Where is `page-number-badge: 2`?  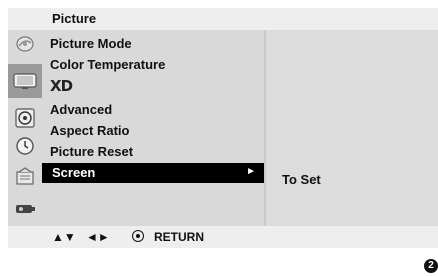 page-number-badge: 2 is located at coordinates (431, 266).